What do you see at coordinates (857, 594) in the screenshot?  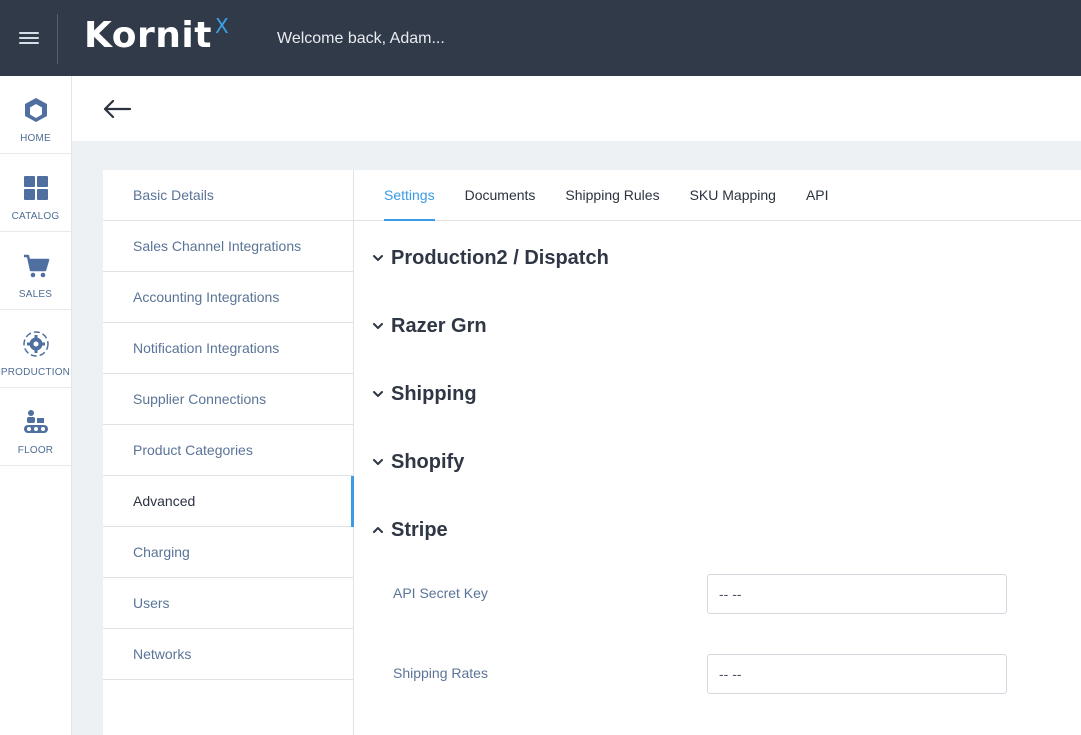 I see `api-secret-key-input` at bounding box center [857, 594].